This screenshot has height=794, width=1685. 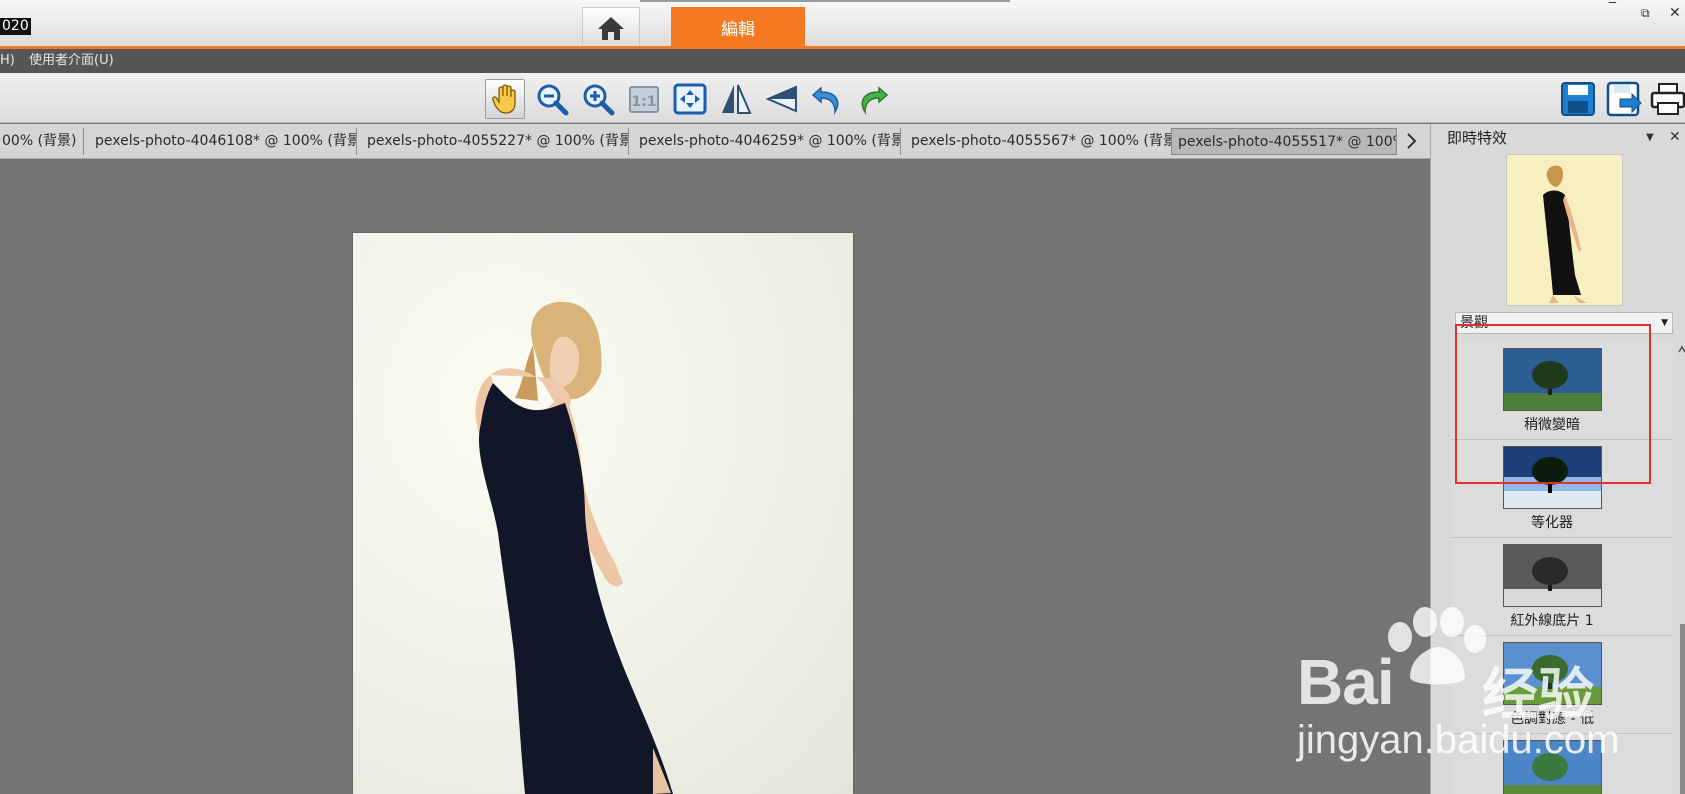 I want to click on save-button, so click(x=1578, y=99).